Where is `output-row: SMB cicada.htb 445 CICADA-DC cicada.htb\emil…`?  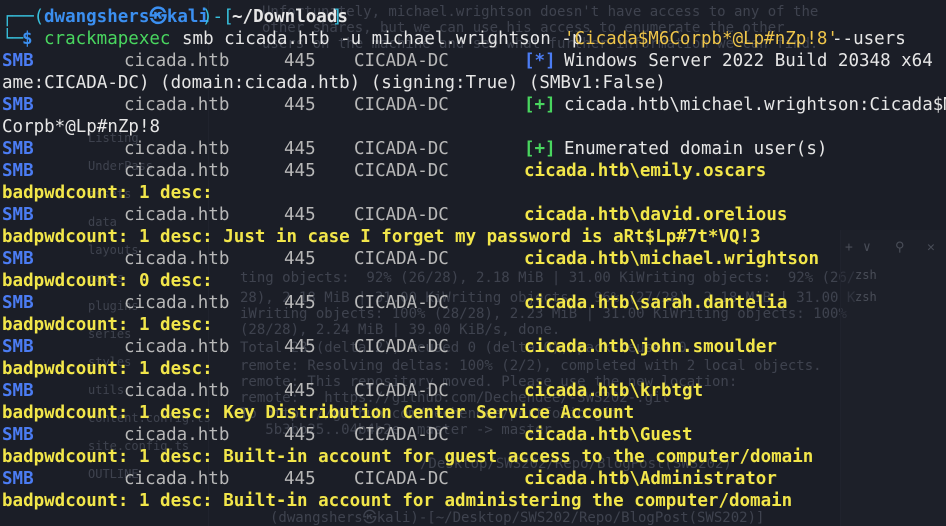 output-row: SMB cicada.htb 445 CICADA-DC cicada.htb\emil… is located at coordinates (473, 171).